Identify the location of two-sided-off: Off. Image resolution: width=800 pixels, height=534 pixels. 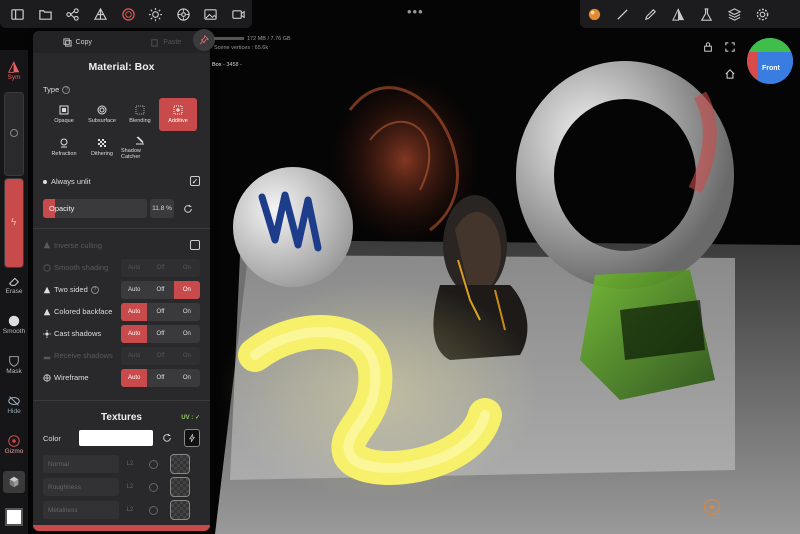
(160, 290).